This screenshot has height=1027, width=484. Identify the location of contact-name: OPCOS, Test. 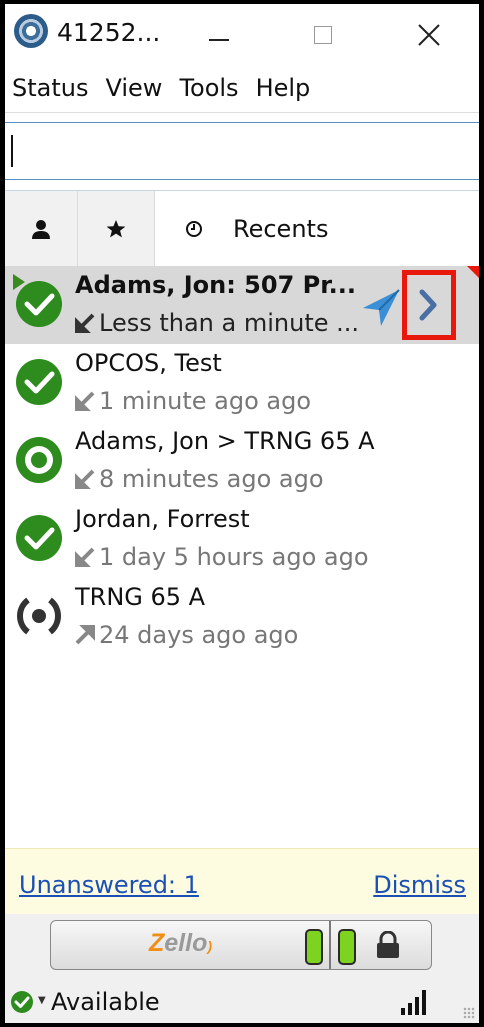
(148, 363).